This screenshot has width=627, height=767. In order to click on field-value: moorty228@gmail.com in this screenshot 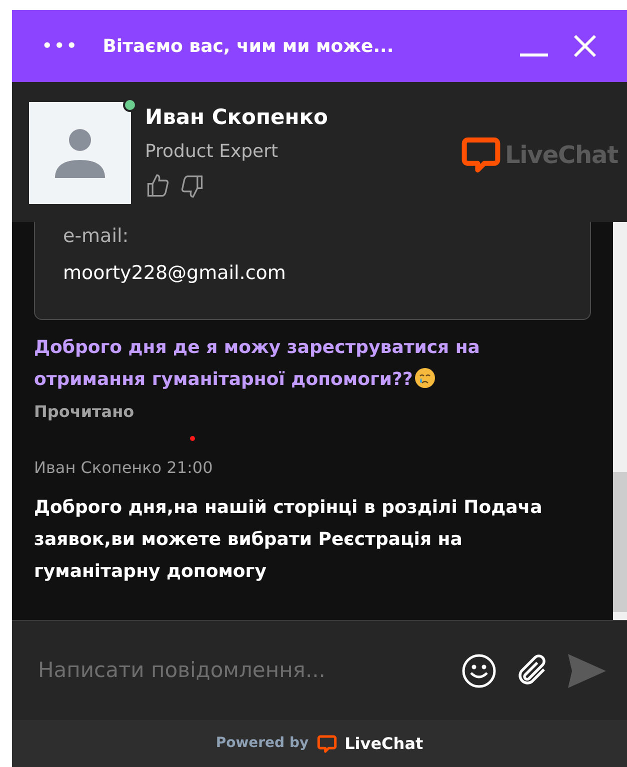, I will do `click(175, 273)`.